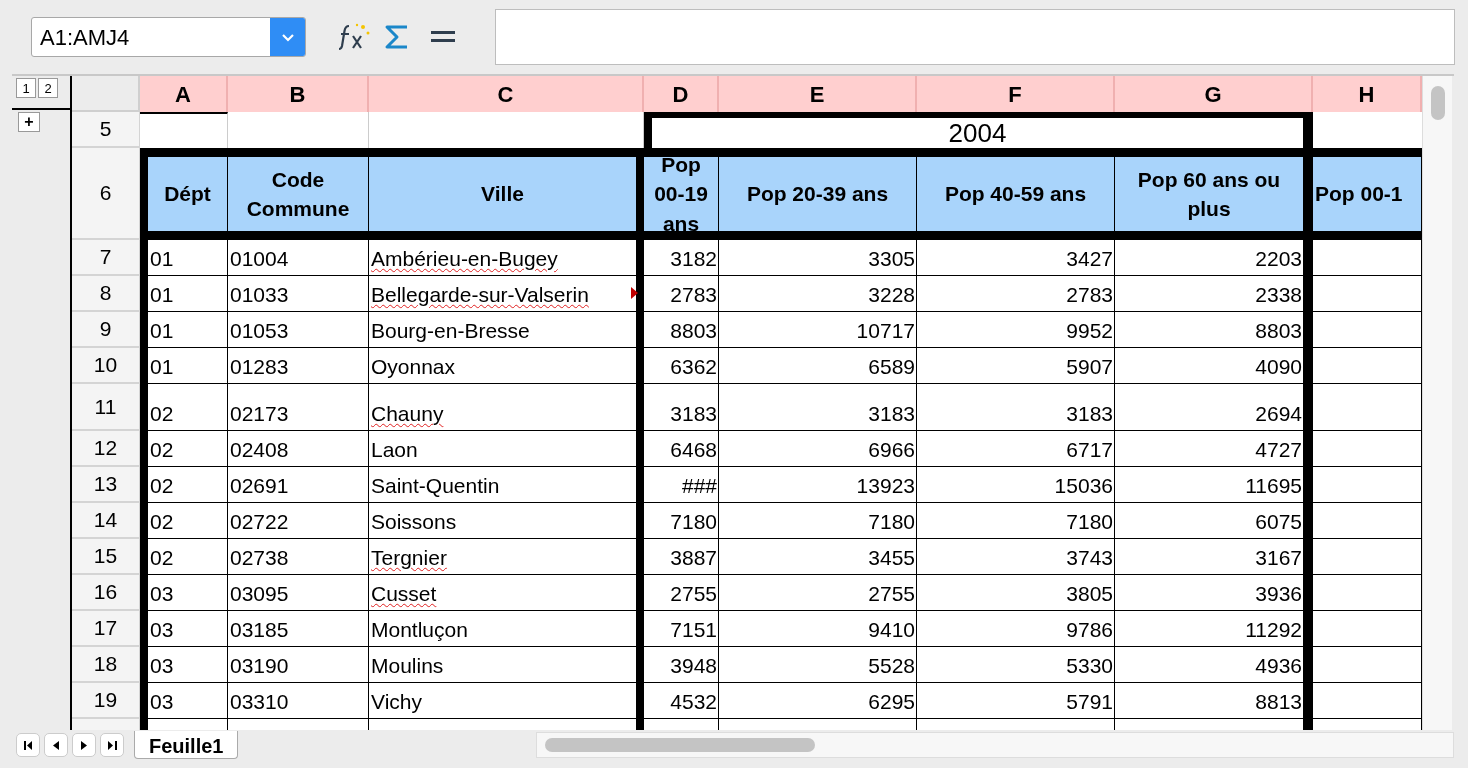 The width and height of the screenshot is (1468, 768). Describe the element at coordinates (1367, 94) in the screenshot. I see `column-header: H` at that location.